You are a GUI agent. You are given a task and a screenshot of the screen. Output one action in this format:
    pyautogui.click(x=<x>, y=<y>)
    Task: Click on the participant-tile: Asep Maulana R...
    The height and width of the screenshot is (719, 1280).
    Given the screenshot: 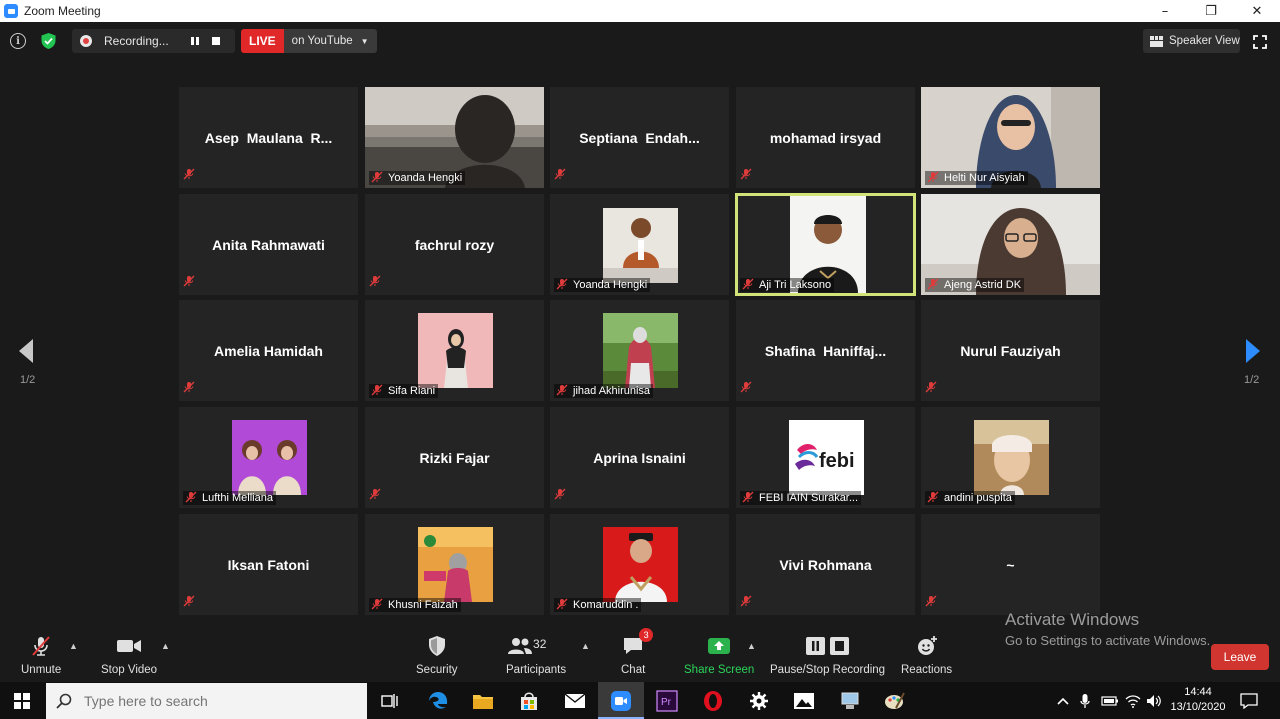 What is the action you would take?
    pyautogui.click(x=268, y=137)
    